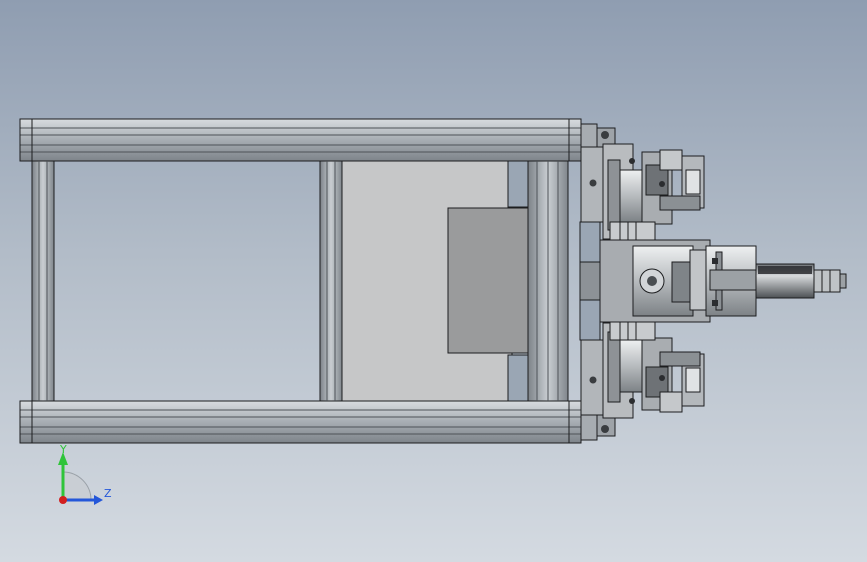 This screenshot has height=562, width=867. I want to click on triad-z-label: Z, so click(108, 493).